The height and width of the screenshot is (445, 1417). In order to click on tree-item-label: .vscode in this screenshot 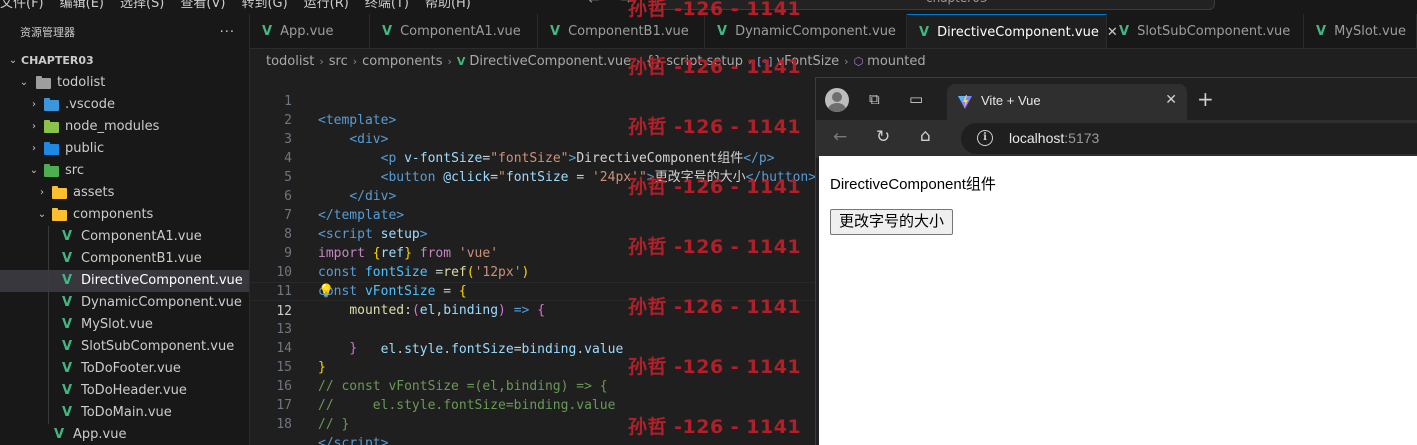, I will do `click(90, 104)`.